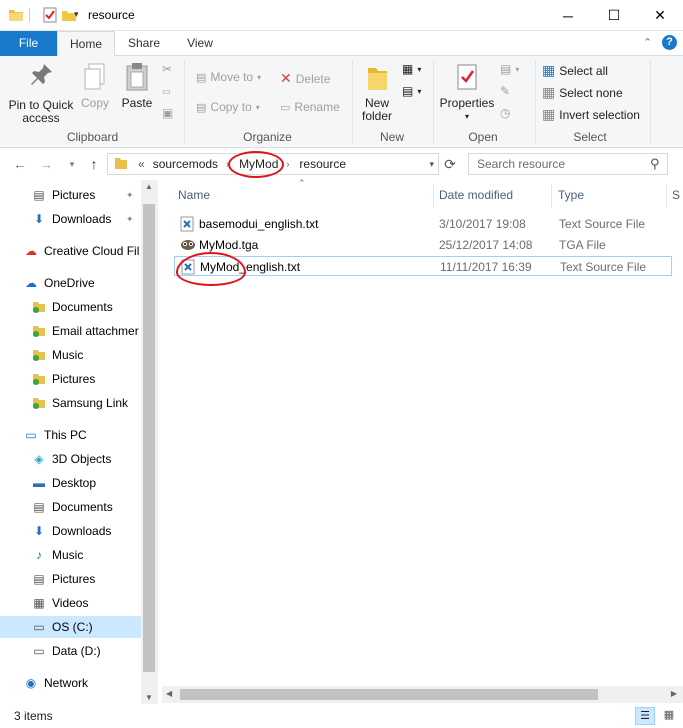 The image size is (683, 728). What do you see at coordinates (20, 164) in the screenshot?
I see `back-icon: ←` at bounding box center [20, 164].